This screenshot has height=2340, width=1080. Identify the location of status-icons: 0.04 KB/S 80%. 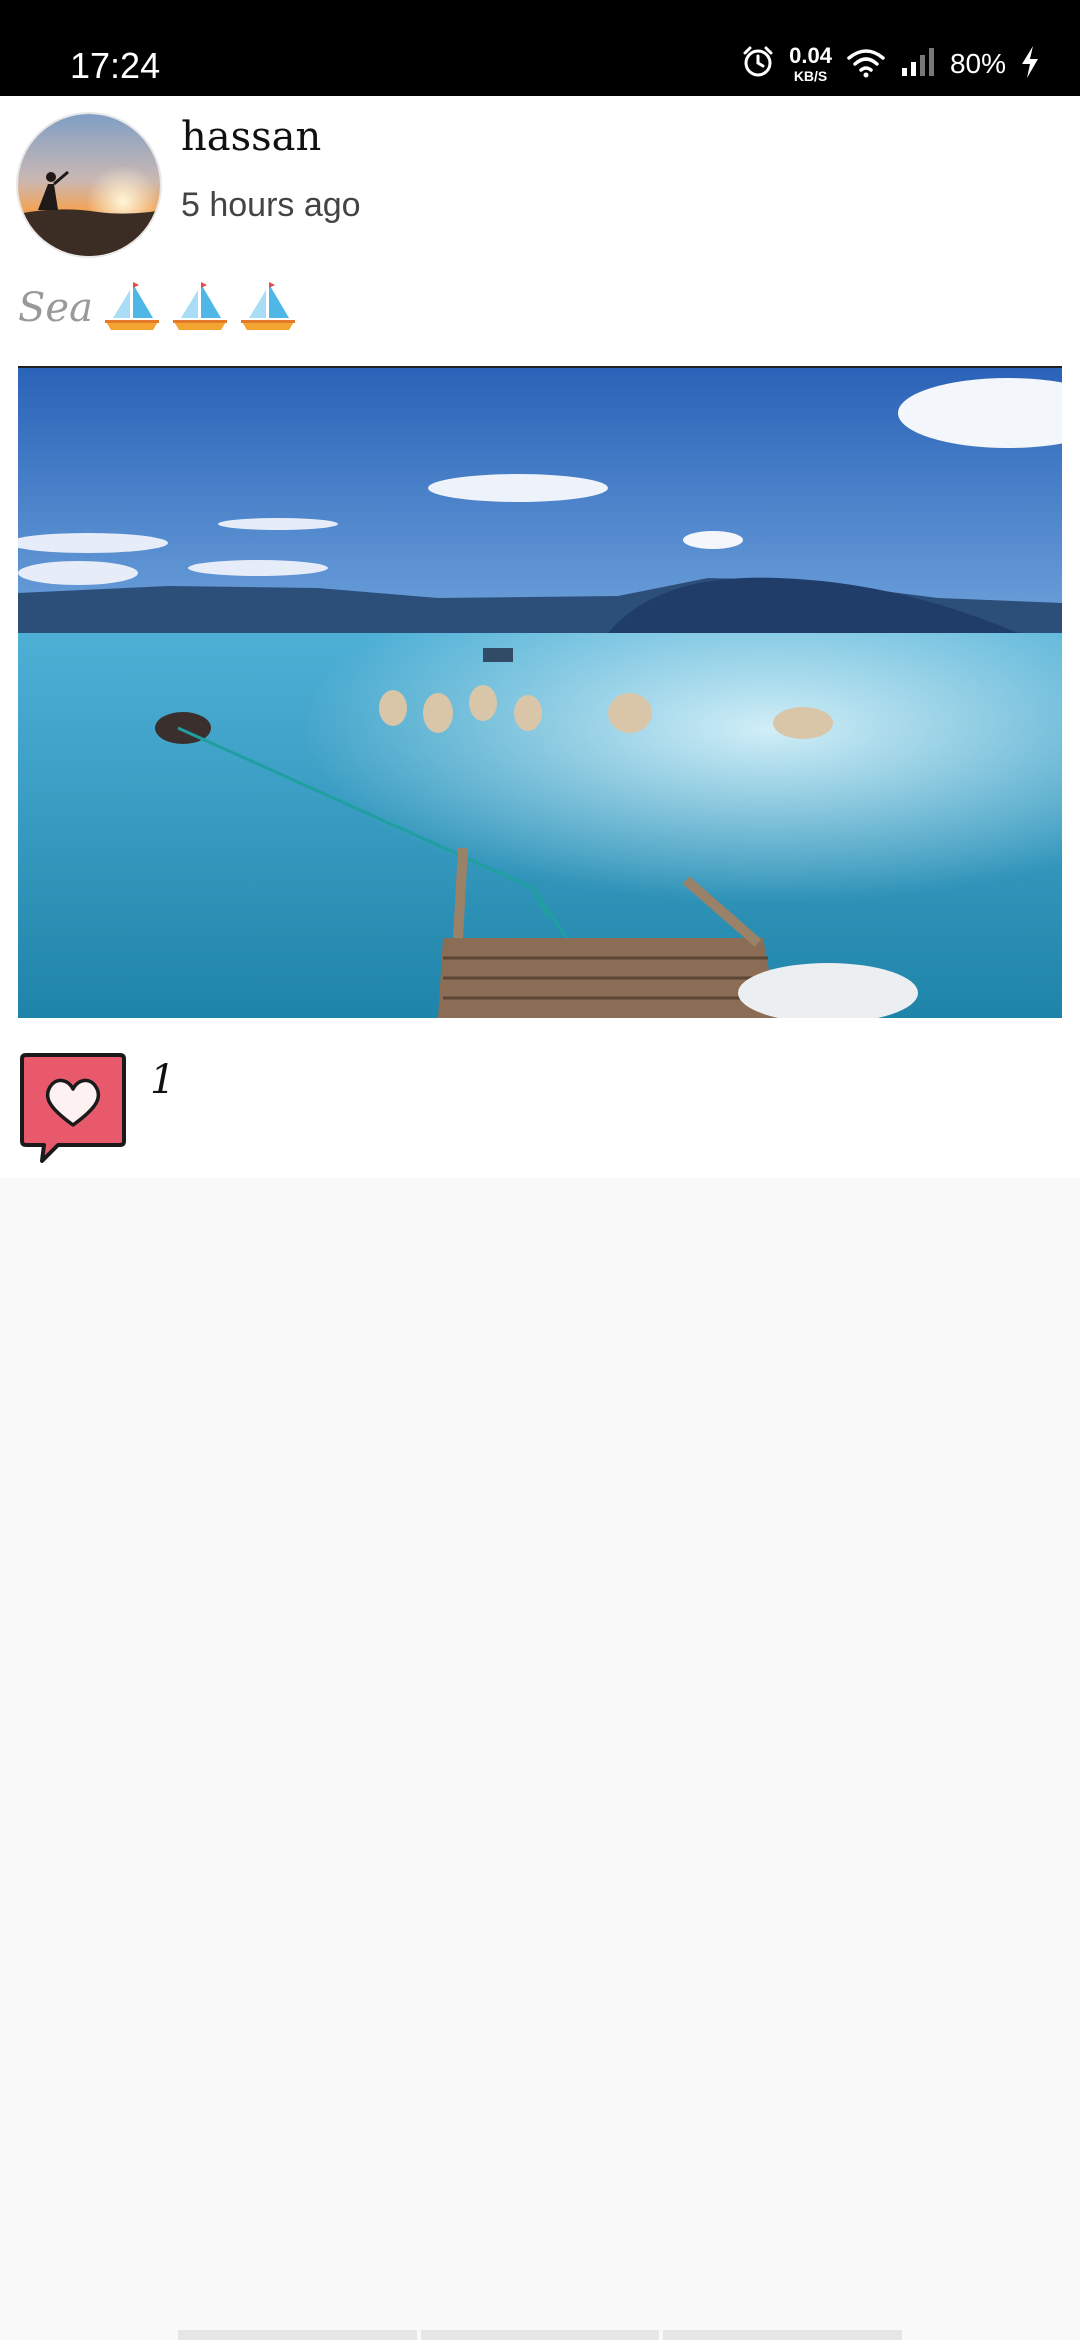
(890, 64).